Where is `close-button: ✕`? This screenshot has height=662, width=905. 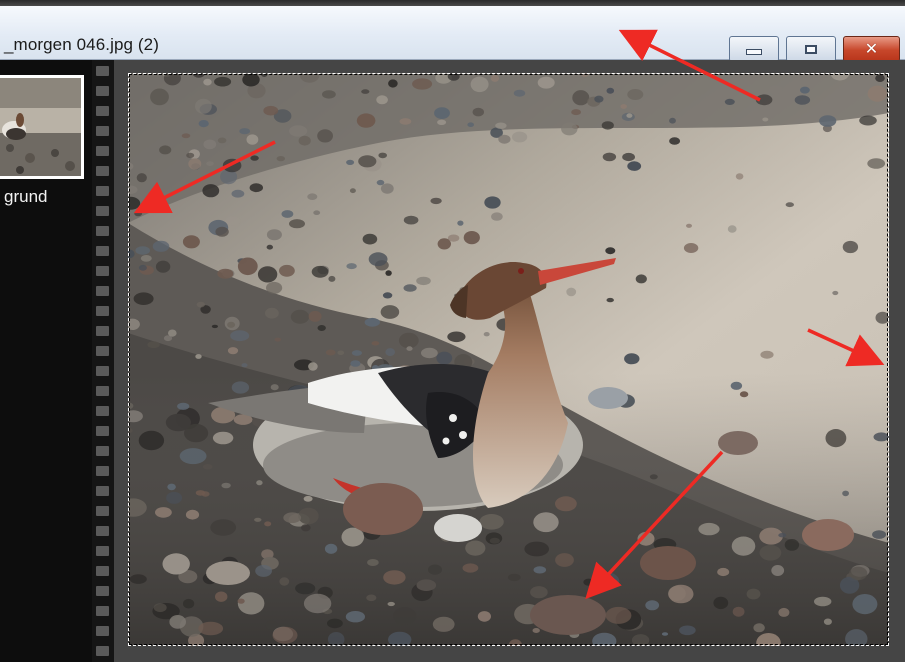 close-button: ✕ is located at coordinates (871, 49).